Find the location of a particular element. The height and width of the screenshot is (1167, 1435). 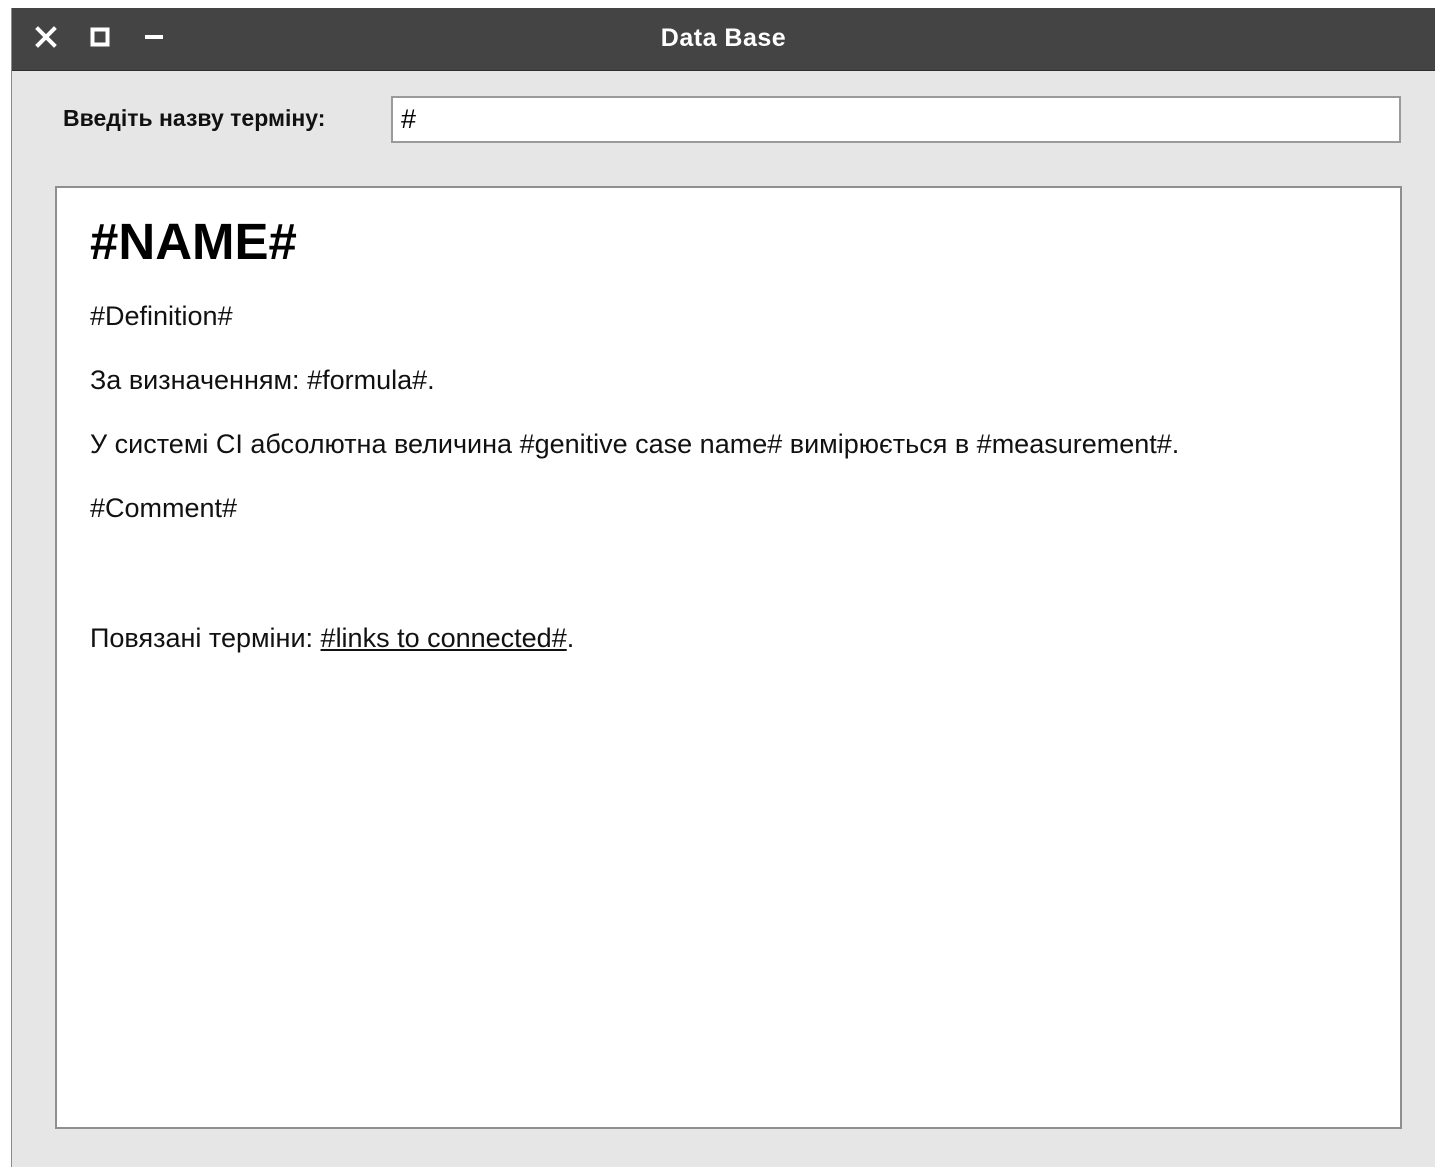

formula-value: #formula# is located at coordinates (367, 380).